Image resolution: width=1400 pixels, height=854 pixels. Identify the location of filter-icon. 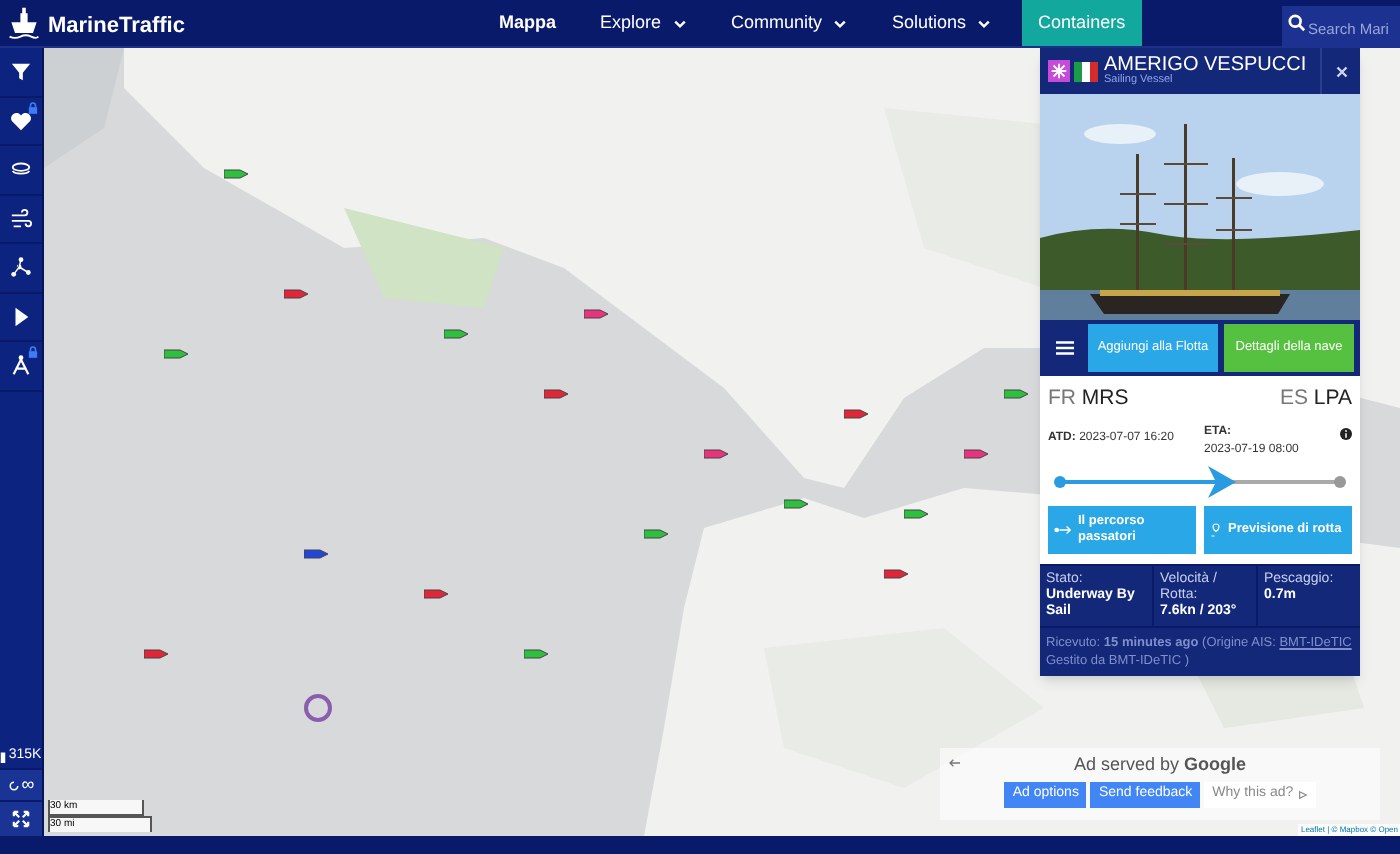
(21, 71).